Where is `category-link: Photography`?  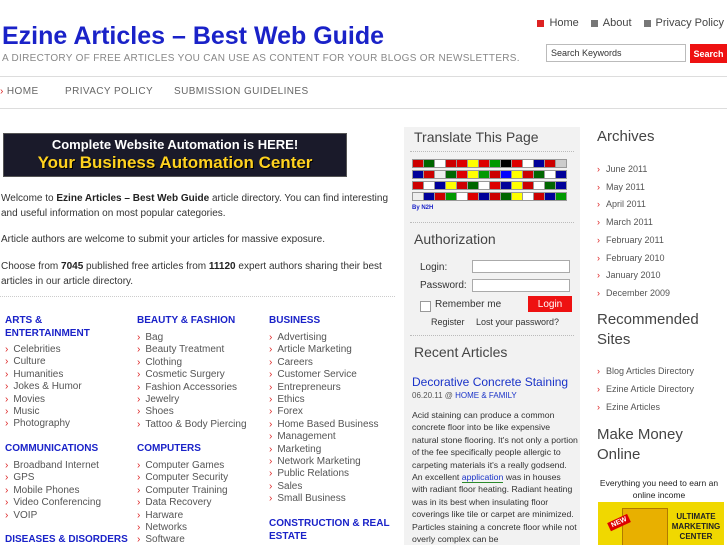 category-link: Photography is located at coordinates (43, 424).